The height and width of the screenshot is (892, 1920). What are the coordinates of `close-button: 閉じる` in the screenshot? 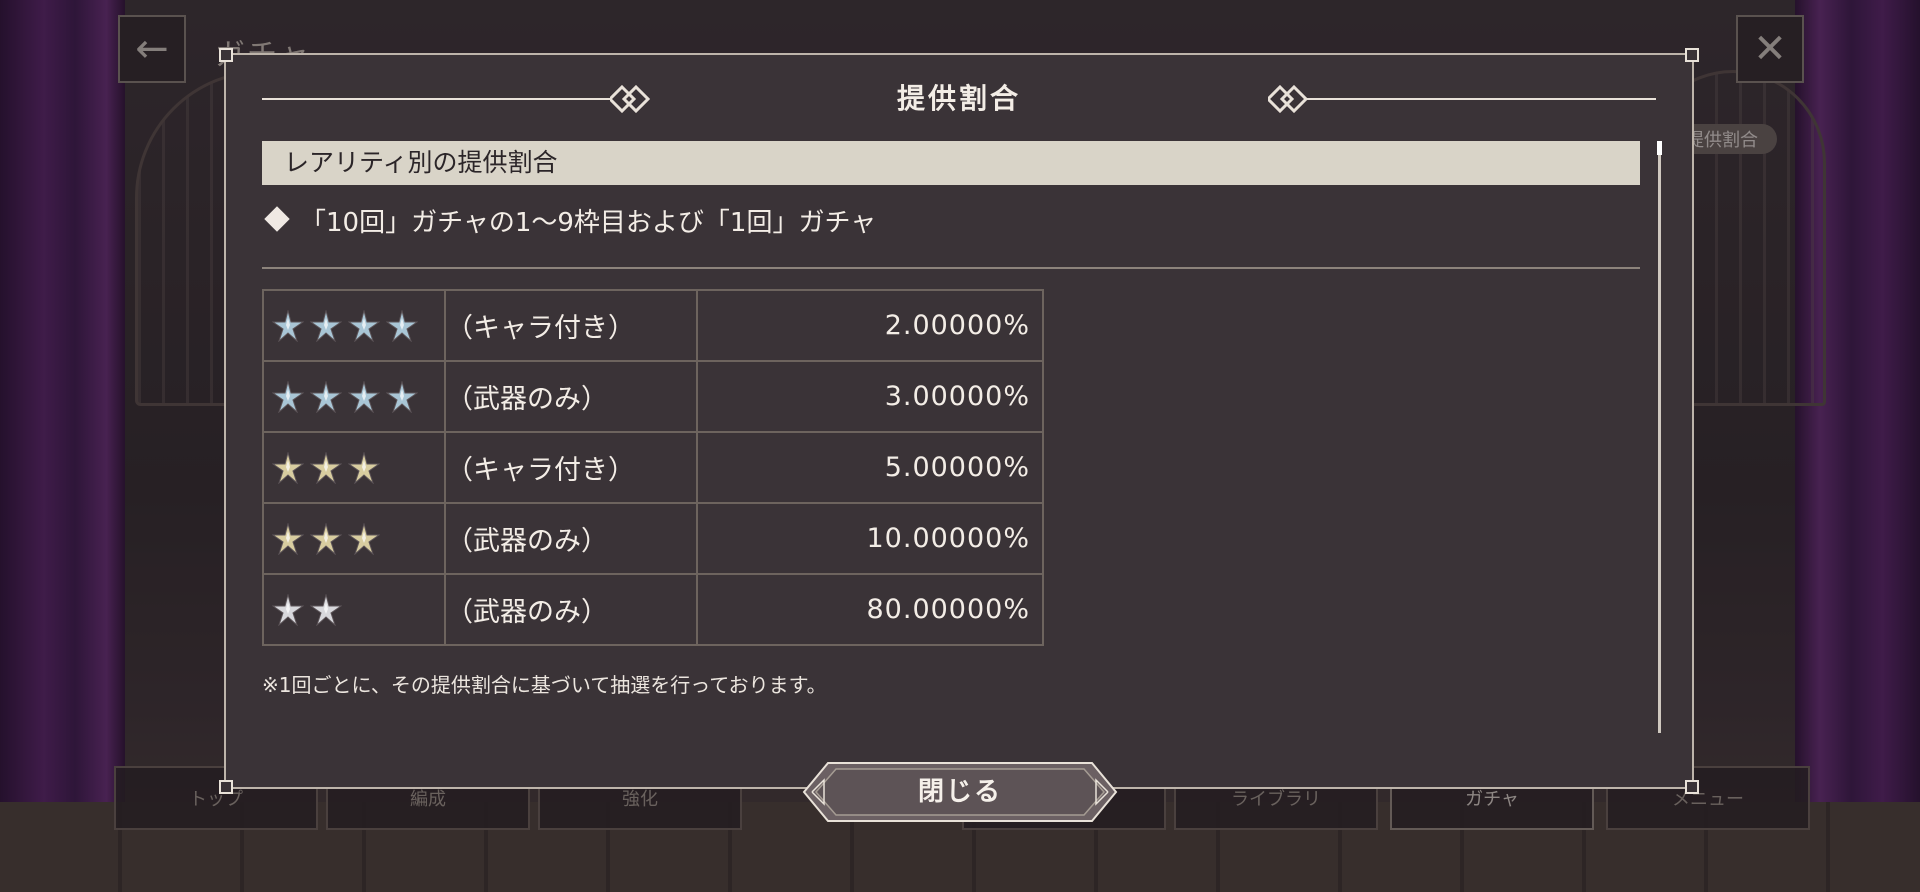 It's located at (960, 792).